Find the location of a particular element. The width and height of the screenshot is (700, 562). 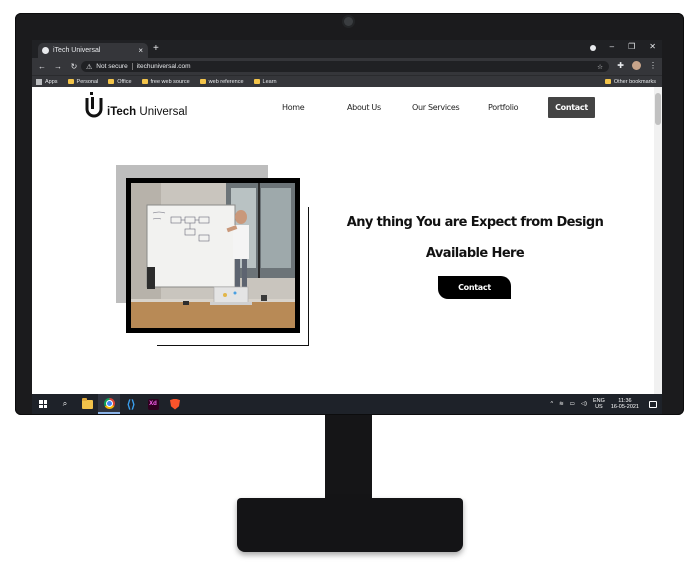

taskbar-clock: 11:36 16-05-2021 is located at coordinates (625, 404).